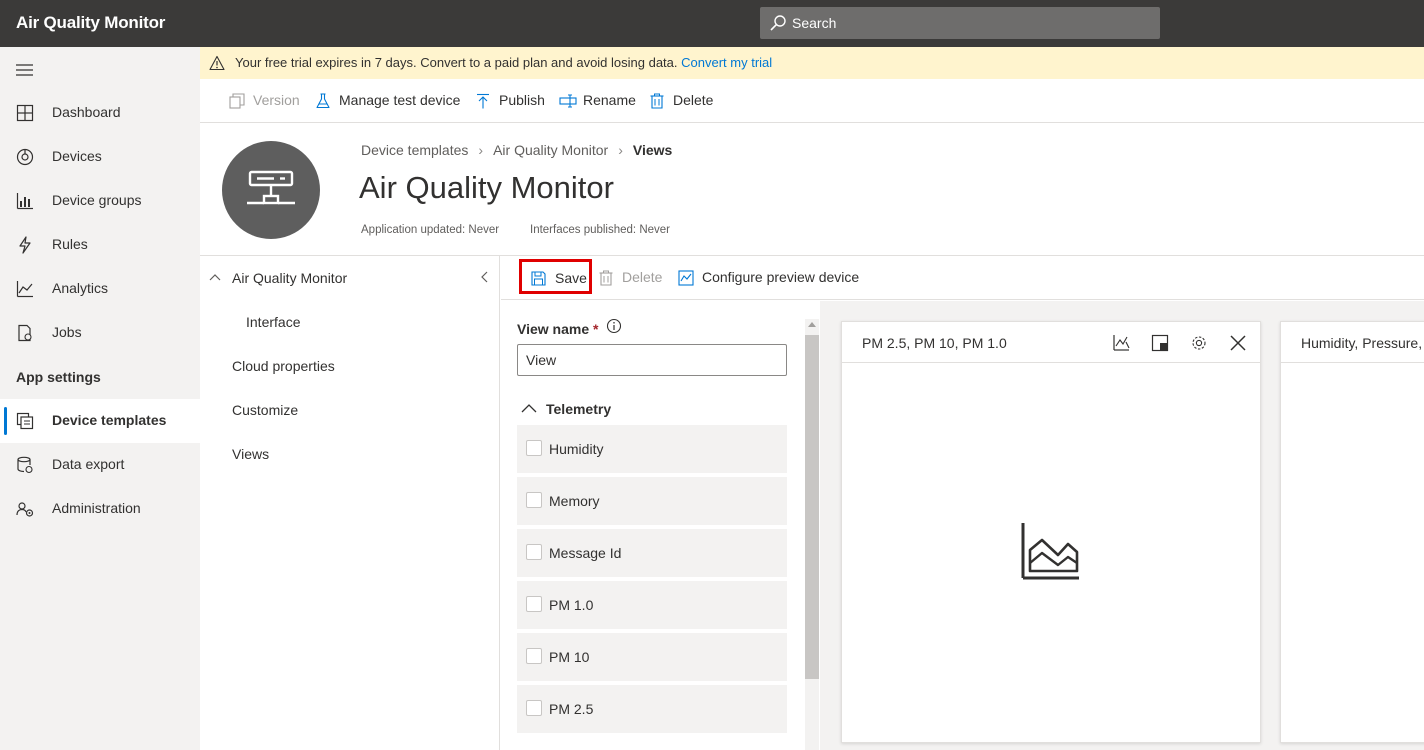 This screenshot has width=1424, height=750. What do you see at coordinates (812, 324) in the screenshot?
I see `scroll-up-arrow-icon` at bounding box center [812, 324].